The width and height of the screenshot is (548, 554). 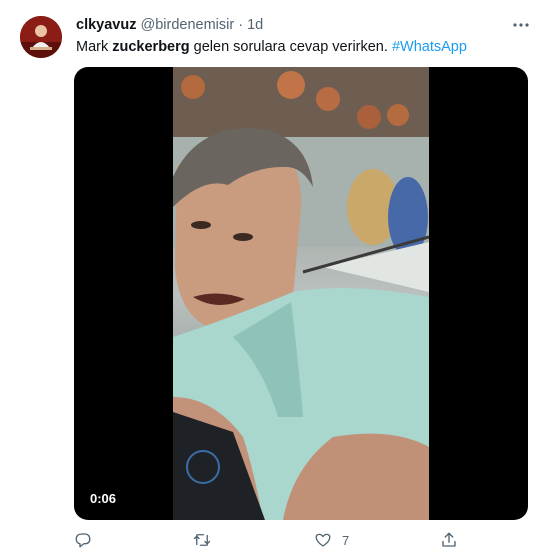 I want to click on tweet-text-part: gelen sorulara cevap verirken., so click(x=290, y=47).